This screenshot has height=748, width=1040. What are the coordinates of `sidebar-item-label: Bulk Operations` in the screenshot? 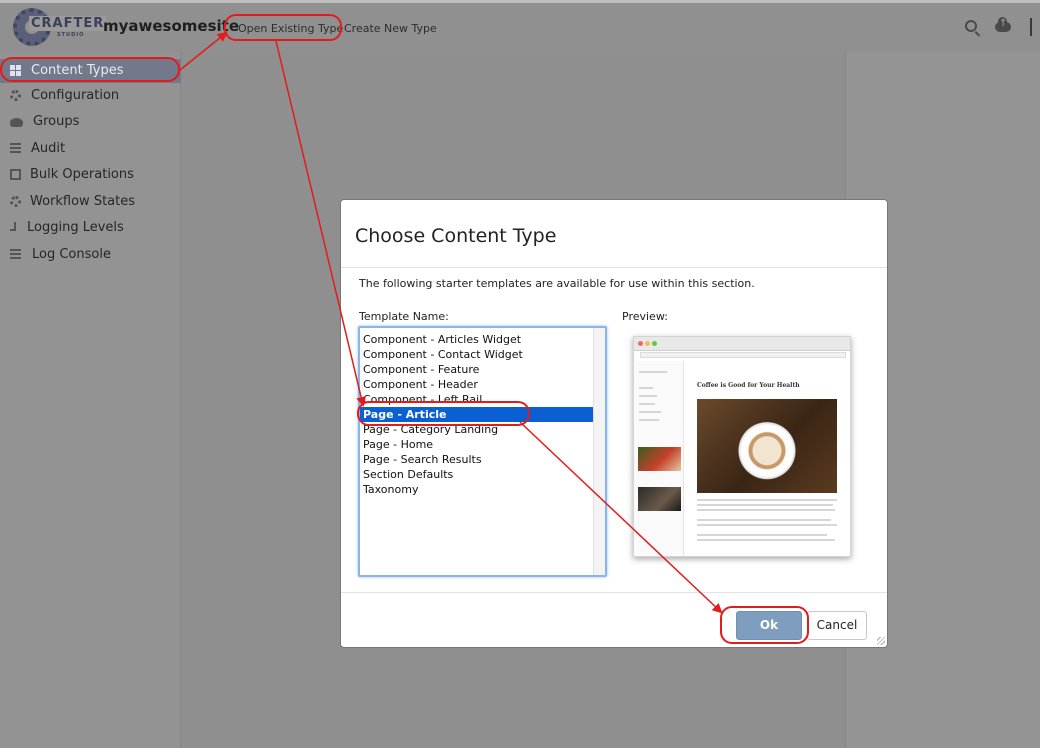 It's located at (82, 174).